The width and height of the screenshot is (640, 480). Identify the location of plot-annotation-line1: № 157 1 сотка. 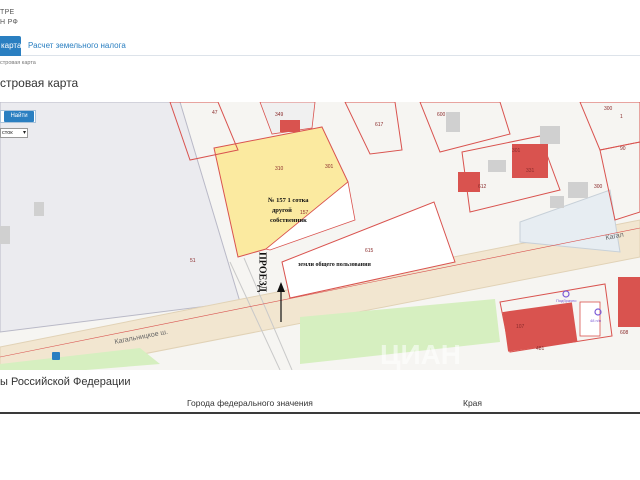
(288, 200).